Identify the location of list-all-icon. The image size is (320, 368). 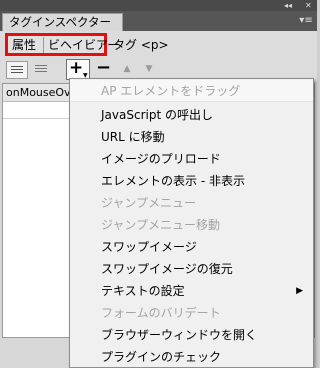
(41, 69).